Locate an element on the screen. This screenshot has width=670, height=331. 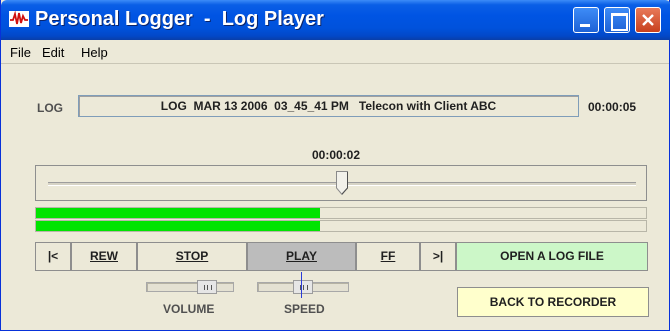
speed-slider is located at coordinates (303, 287).